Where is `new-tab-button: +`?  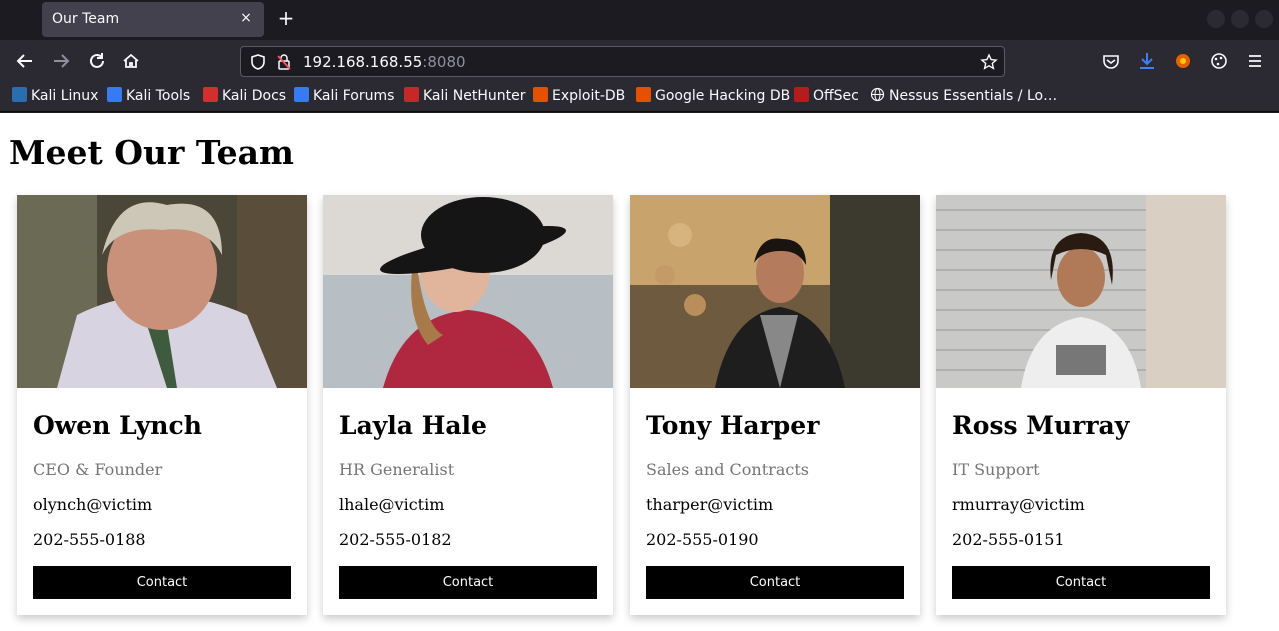
new-tab-button: + is located at coordinates (286, 18).